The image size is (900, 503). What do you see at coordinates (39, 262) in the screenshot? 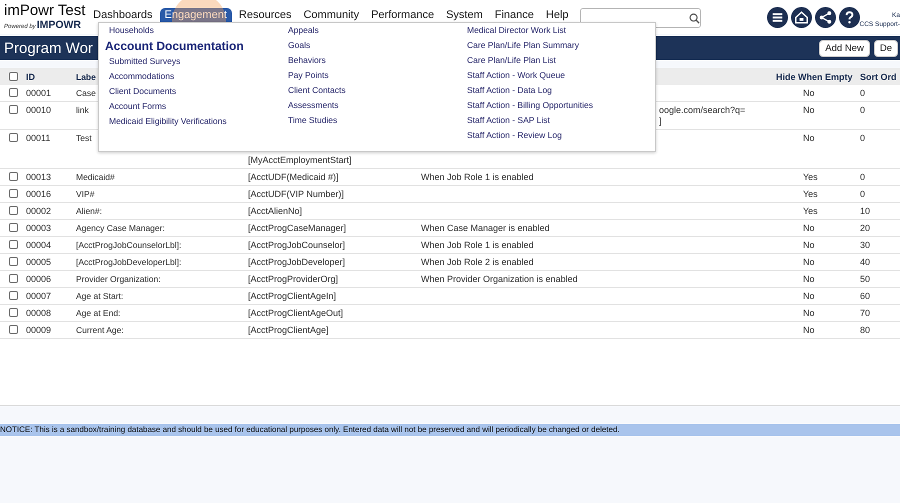
I see `table-cell: 00005` at bounding box center [39, 262].